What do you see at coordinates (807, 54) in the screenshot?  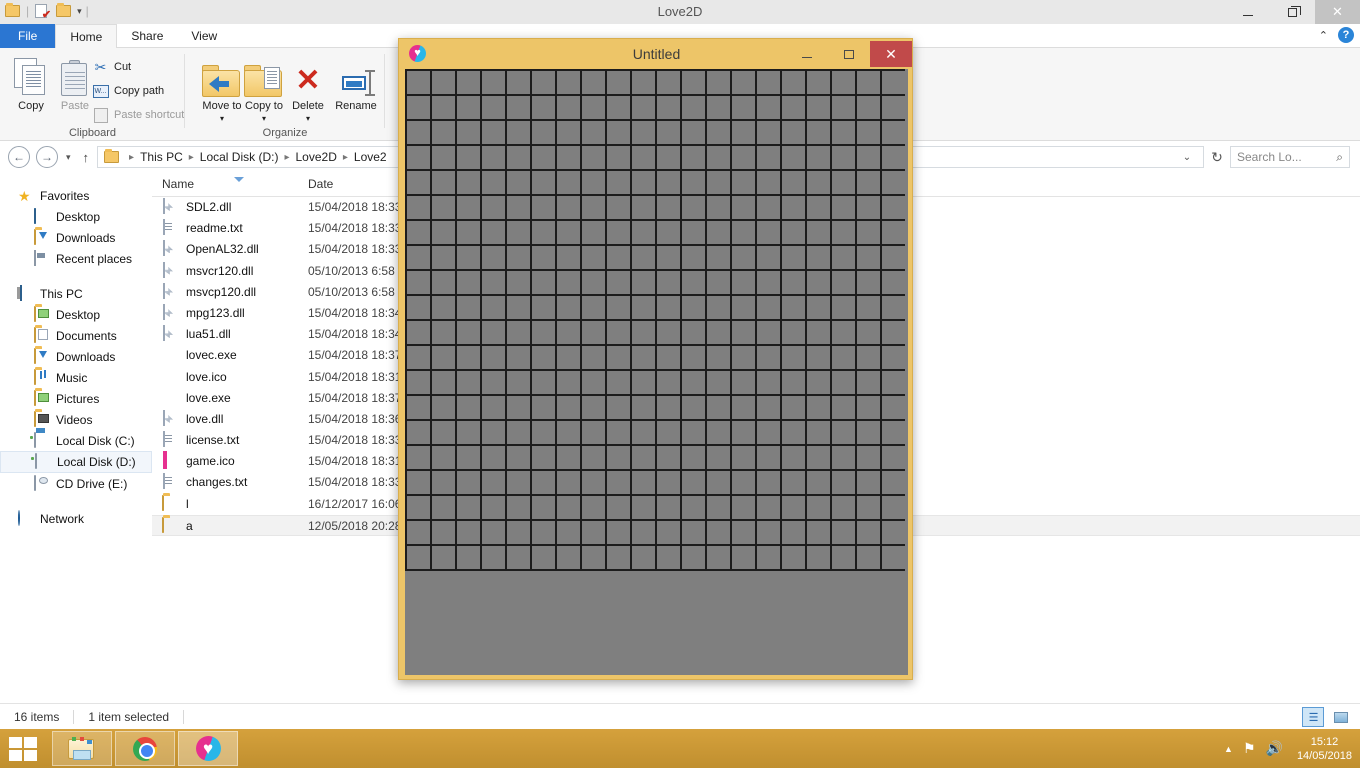 I see `love-minimize-button` at bounding box center [807, 54].